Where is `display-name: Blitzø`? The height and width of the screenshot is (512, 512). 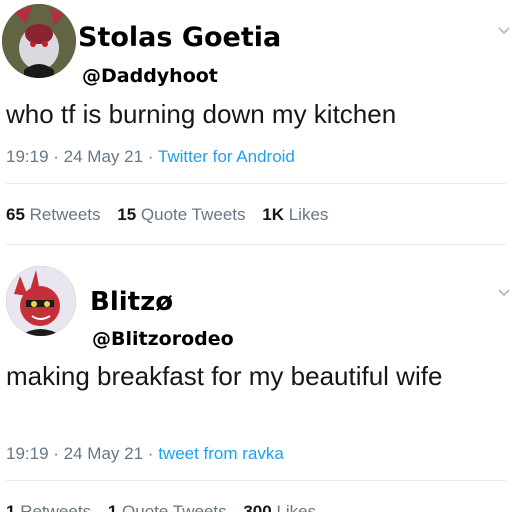 display-name: Blitzø is located at coordinates (131, 302).